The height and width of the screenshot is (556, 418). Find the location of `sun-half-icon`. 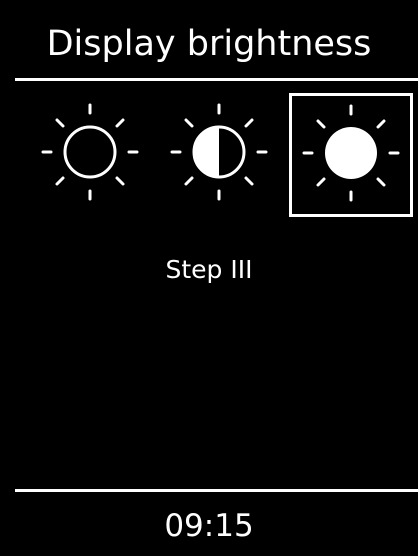

sun-half-icon is located at coordinates (219, 152).